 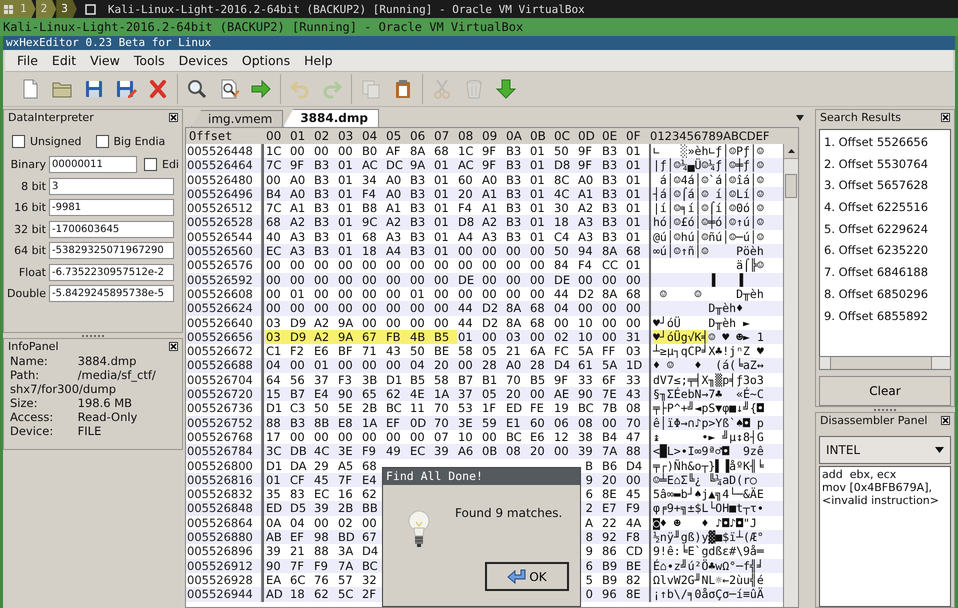 I want to click on result-item: 9. Offset 6855892, so click(x=885, y=317).